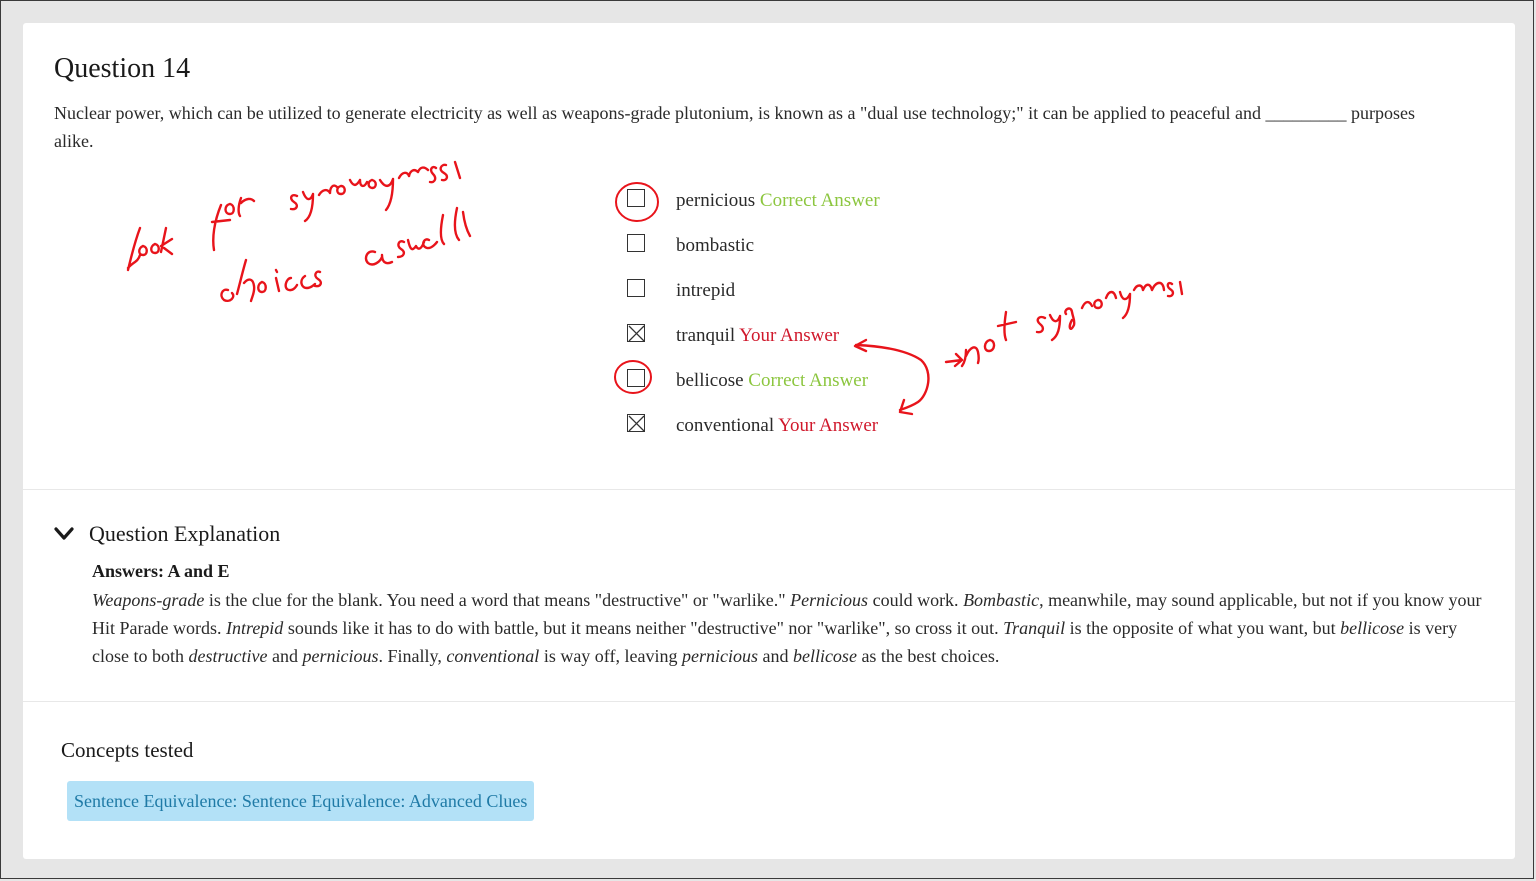  Describe the element at coordinates (777, 426) in the screenshot. I see `choice-label: conventional Your Answer` at that location.